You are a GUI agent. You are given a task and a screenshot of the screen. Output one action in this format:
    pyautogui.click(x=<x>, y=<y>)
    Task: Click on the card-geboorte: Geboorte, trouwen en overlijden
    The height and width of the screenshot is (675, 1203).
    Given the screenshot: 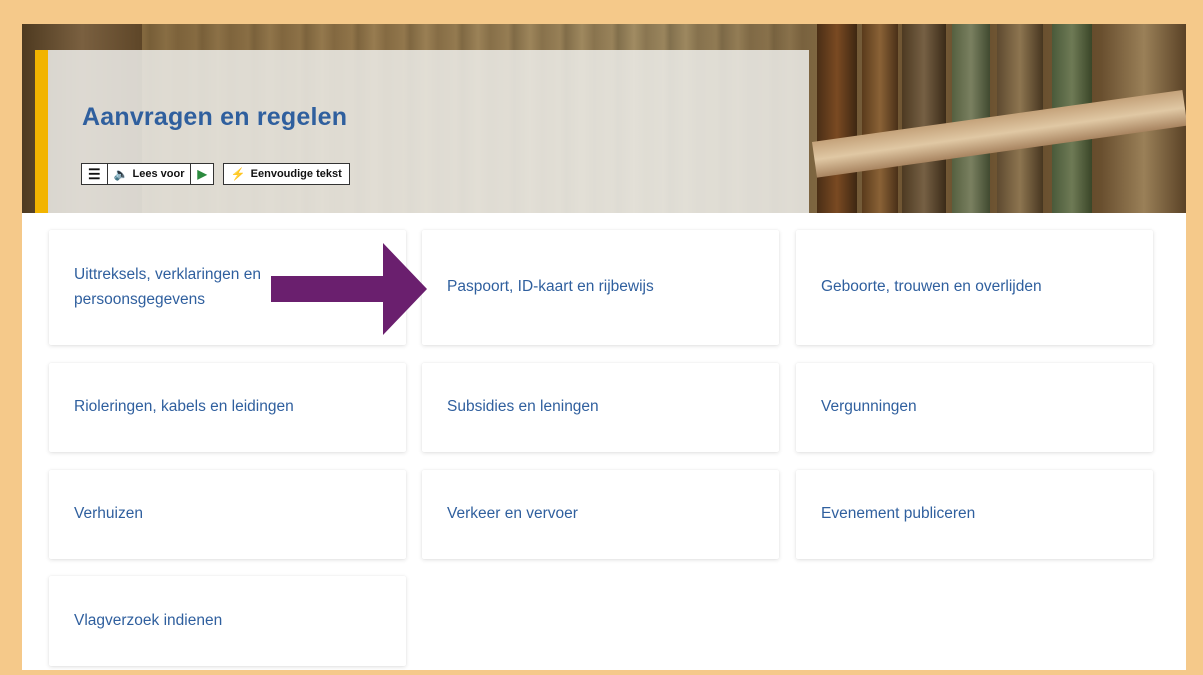 What is the action you would take?
    pyautogui.click(x=974, y=287)
    